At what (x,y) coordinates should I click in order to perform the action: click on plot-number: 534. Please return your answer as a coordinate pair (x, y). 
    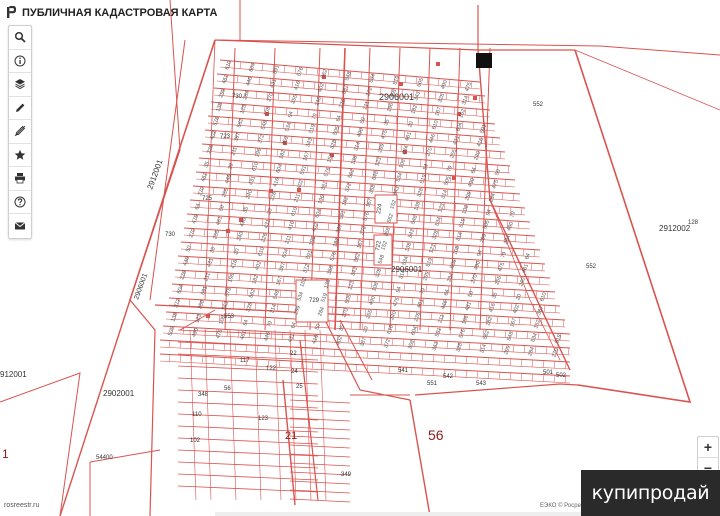
    Looking at the image, I should click on (534, 337).